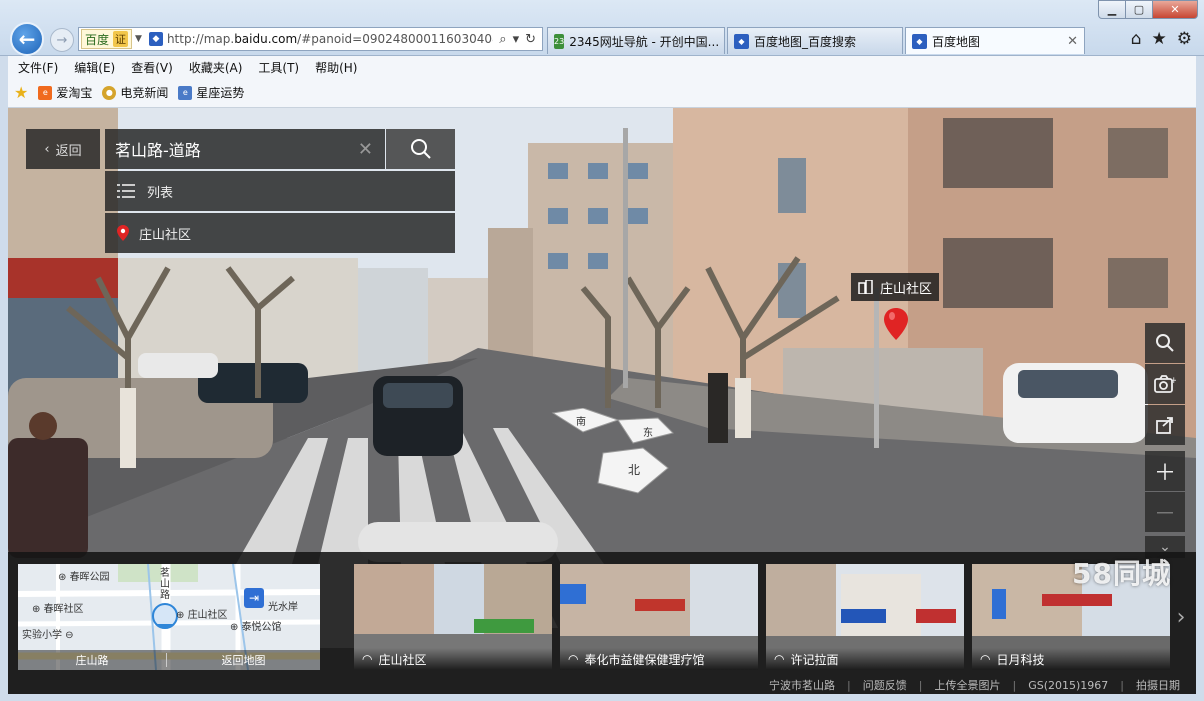 This screenshot has height=701, width=1204. What do you see at coordinates (1181, 617) in the screenshot?
I see `next-thumbnails-button: ›` at bounding box center [1181, 617].